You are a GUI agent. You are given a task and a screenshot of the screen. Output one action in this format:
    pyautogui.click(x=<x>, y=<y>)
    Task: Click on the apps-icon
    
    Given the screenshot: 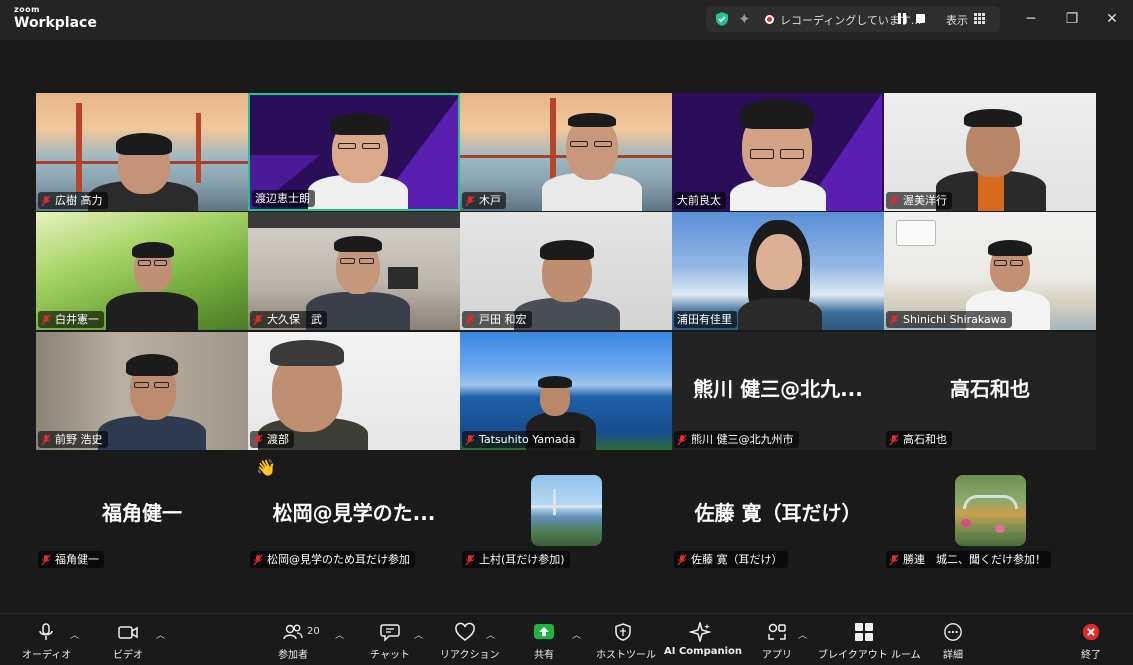 What is the action you would take?
    pyautogui.click(x=777, y=631)
    